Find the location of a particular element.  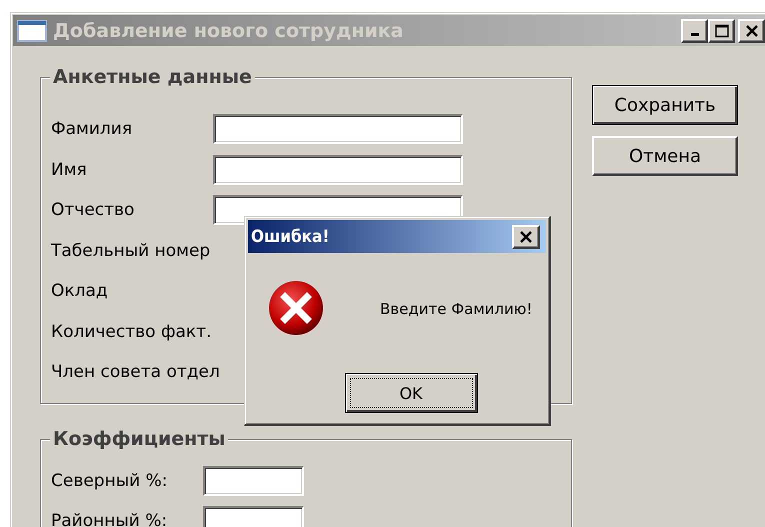

window-icon is located at coordinates (32, 31).